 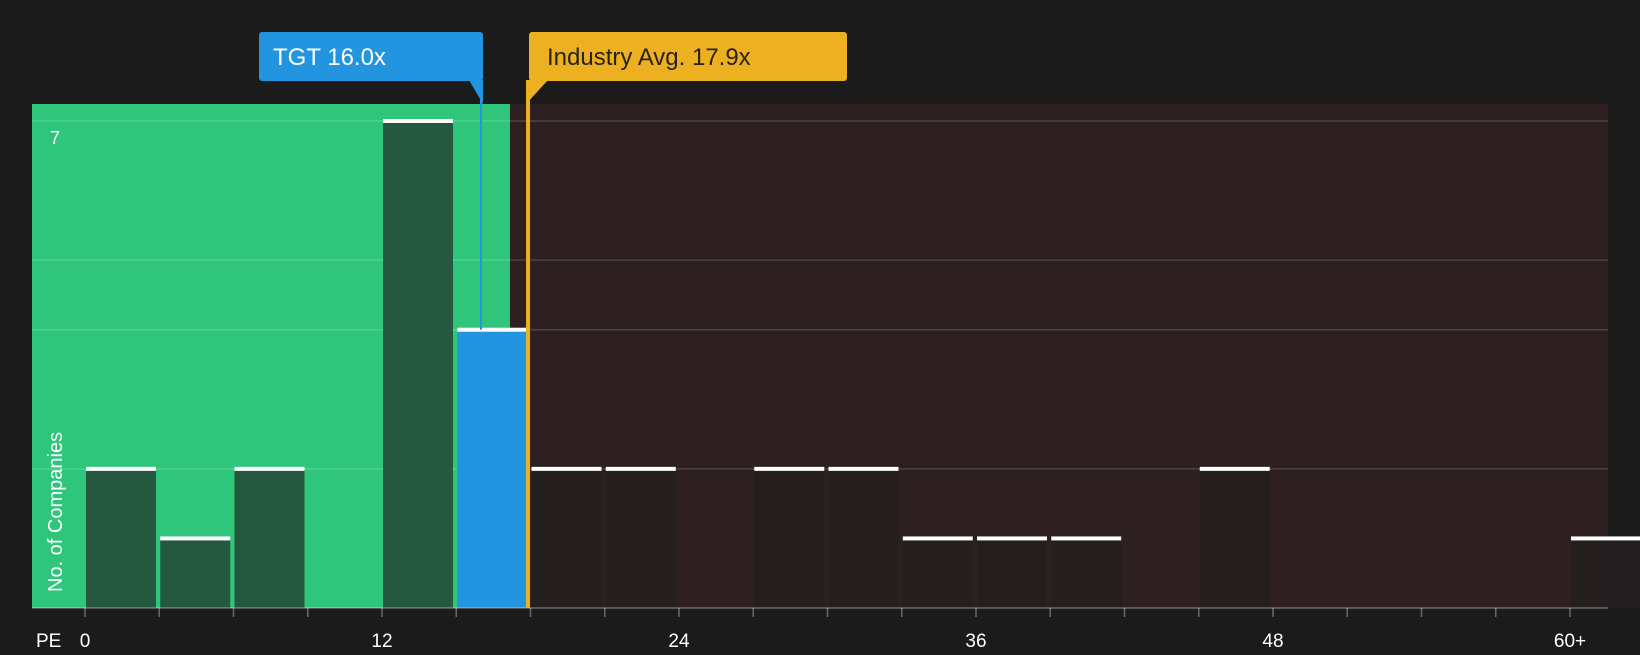 What do you see at coordinates (381, 640) in the screenshot?
I see `x-tick-label: 12` at bounding box center [381, 640].